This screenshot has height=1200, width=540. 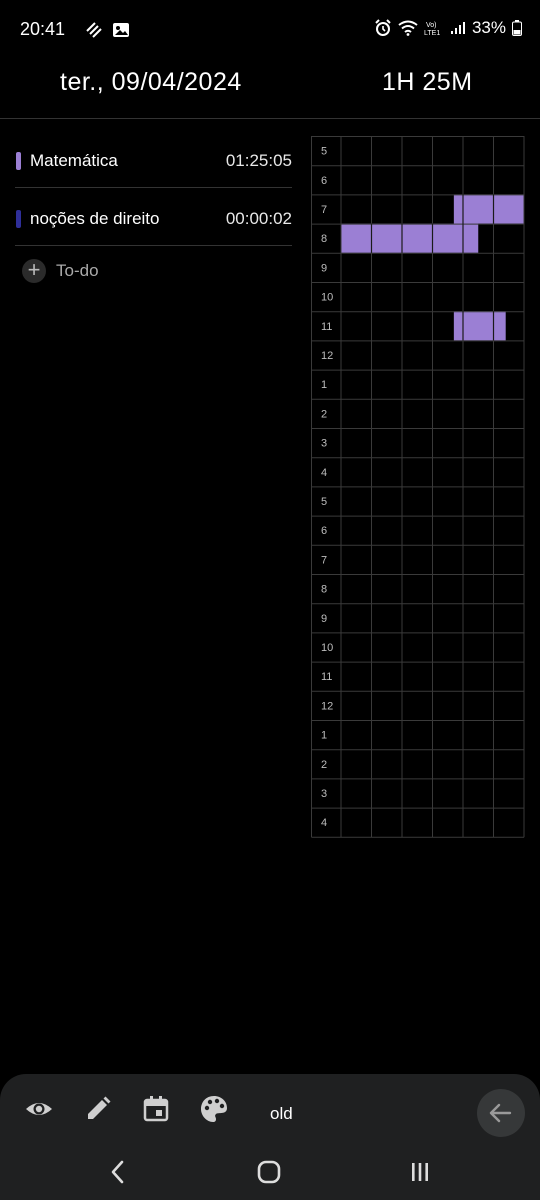 What do you see at coordinates (270, 89) in the screenshot?
I see `day-header: ter., 09/04/2024 1H 25M` at bounding box center [270, 89].